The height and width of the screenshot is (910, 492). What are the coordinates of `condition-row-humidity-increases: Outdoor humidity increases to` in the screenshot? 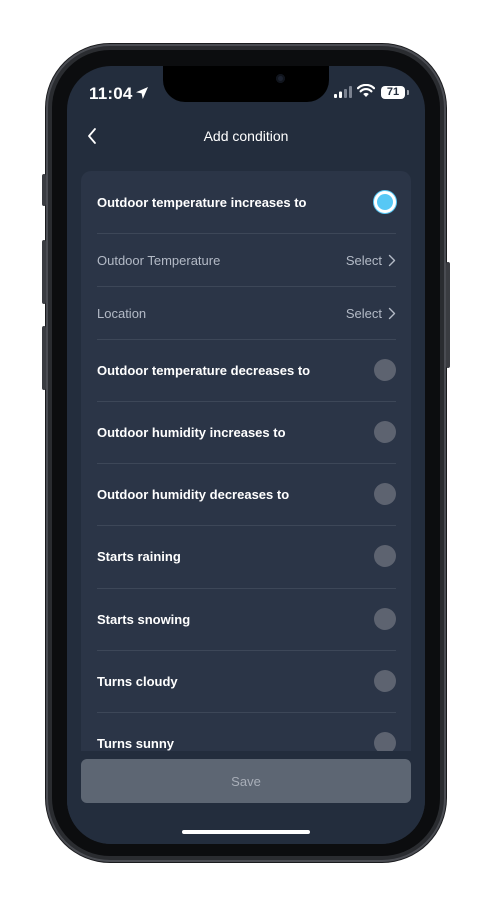 It's located at (246, 432).